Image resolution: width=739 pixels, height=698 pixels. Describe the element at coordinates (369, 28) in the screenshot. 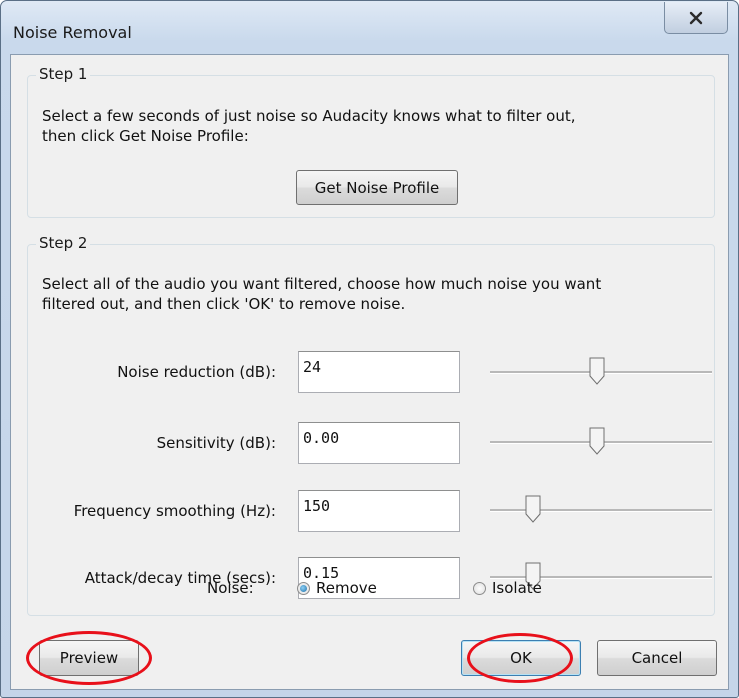

I see `title-bar: Noise Removal` at that location.